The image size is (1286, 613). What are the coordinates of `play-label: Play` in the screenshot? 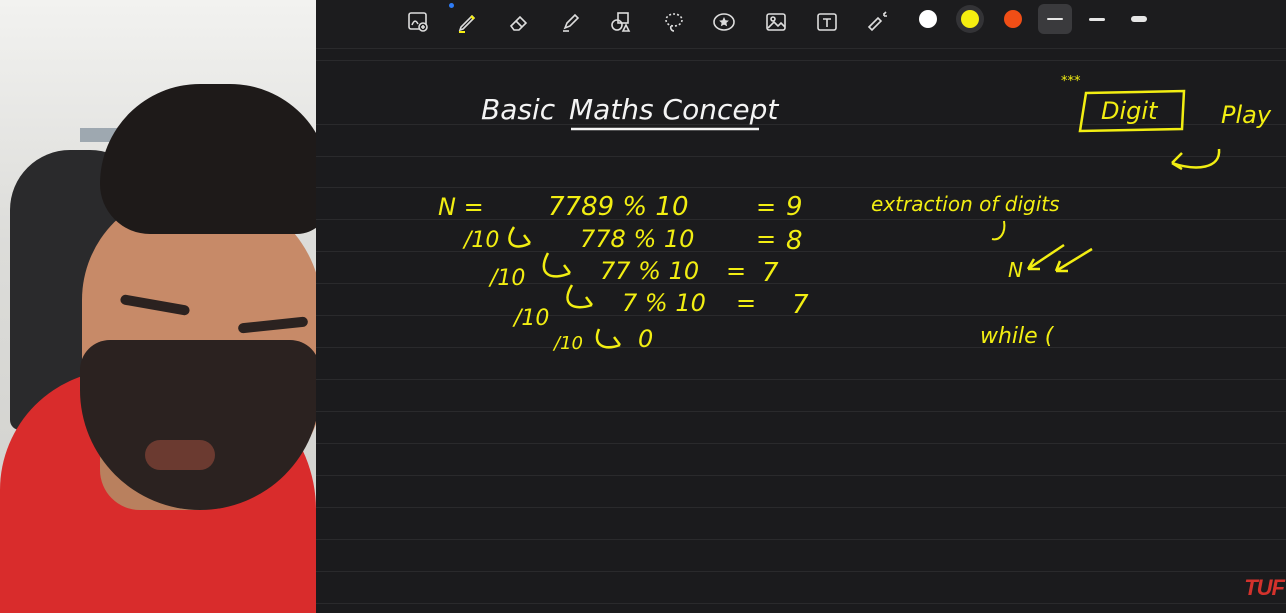 It's located at (1246, 115).